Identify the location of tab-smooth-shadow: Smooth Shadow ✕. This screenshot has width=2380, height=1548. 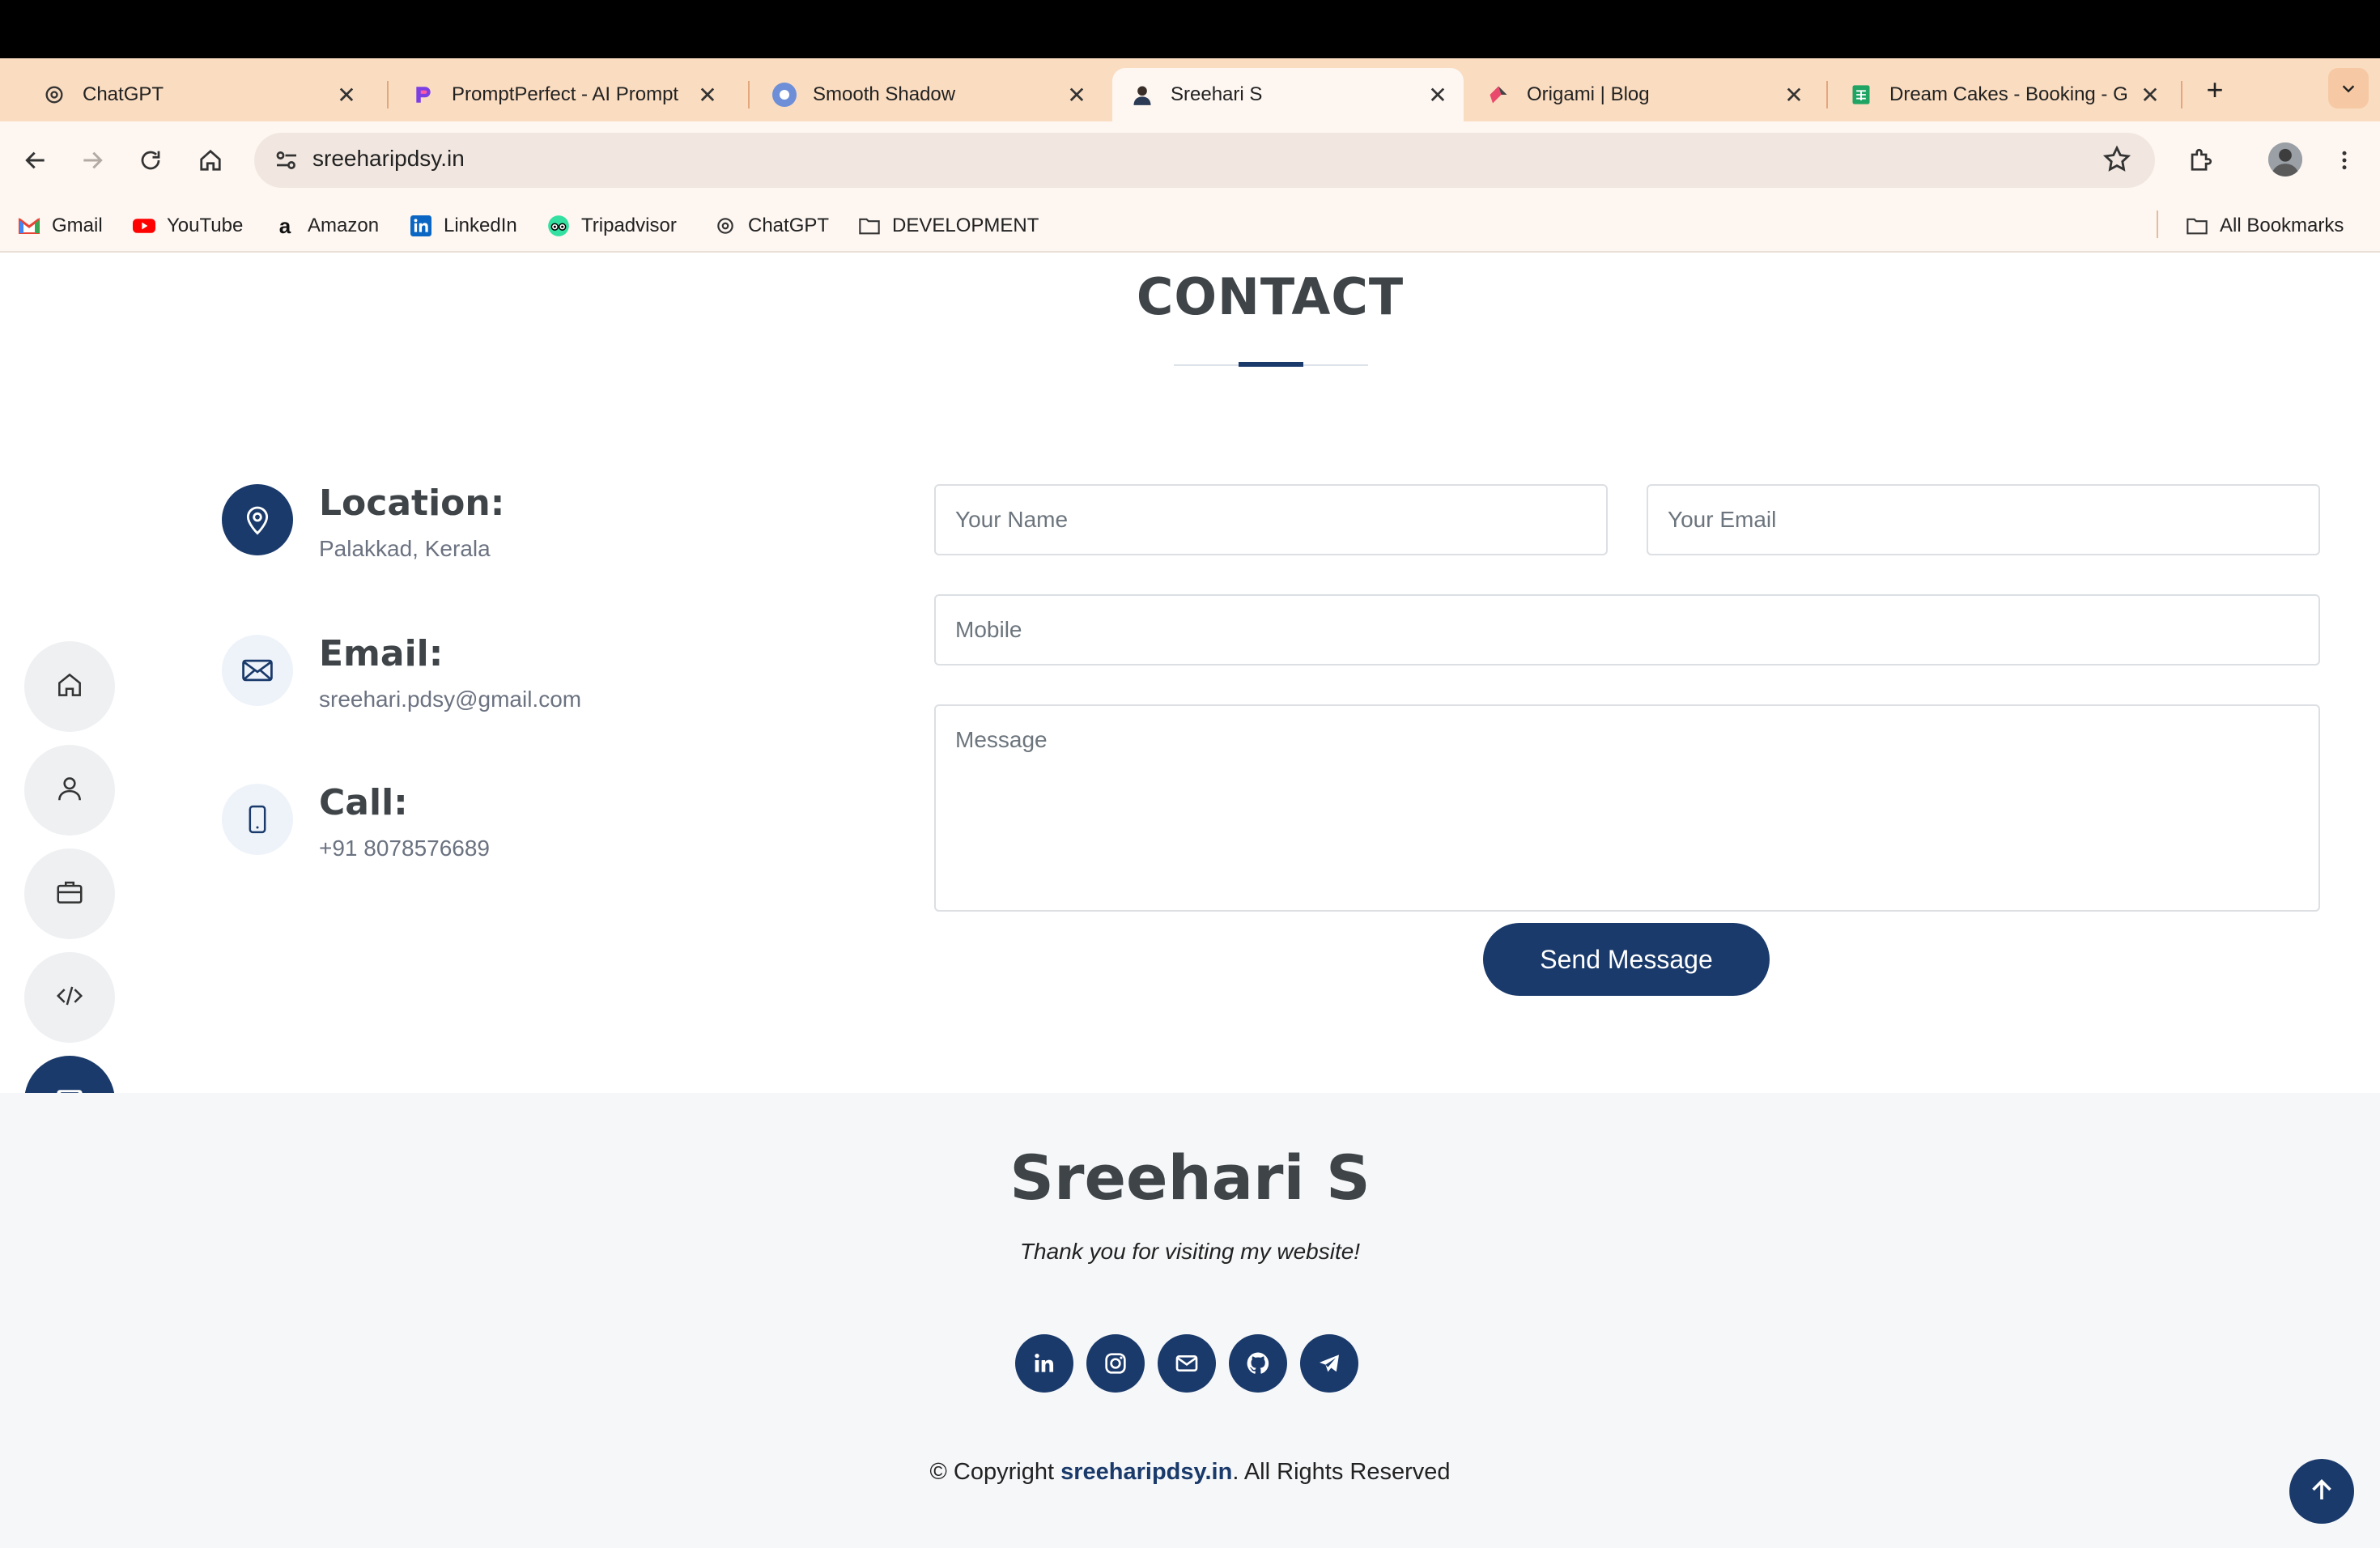
(928, 95).